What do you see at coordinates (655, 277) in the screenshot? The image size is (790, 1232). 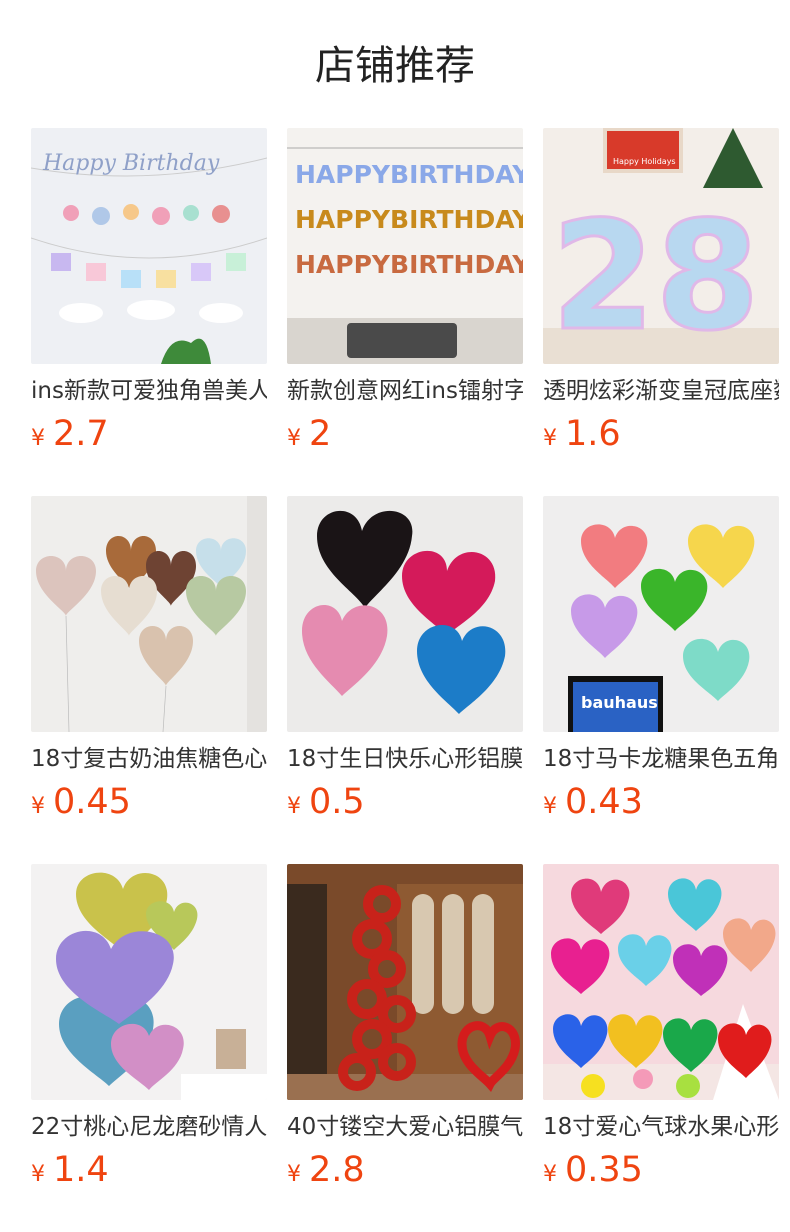 I see `number-balloon-text: 28` at bounding box center [655, 277].